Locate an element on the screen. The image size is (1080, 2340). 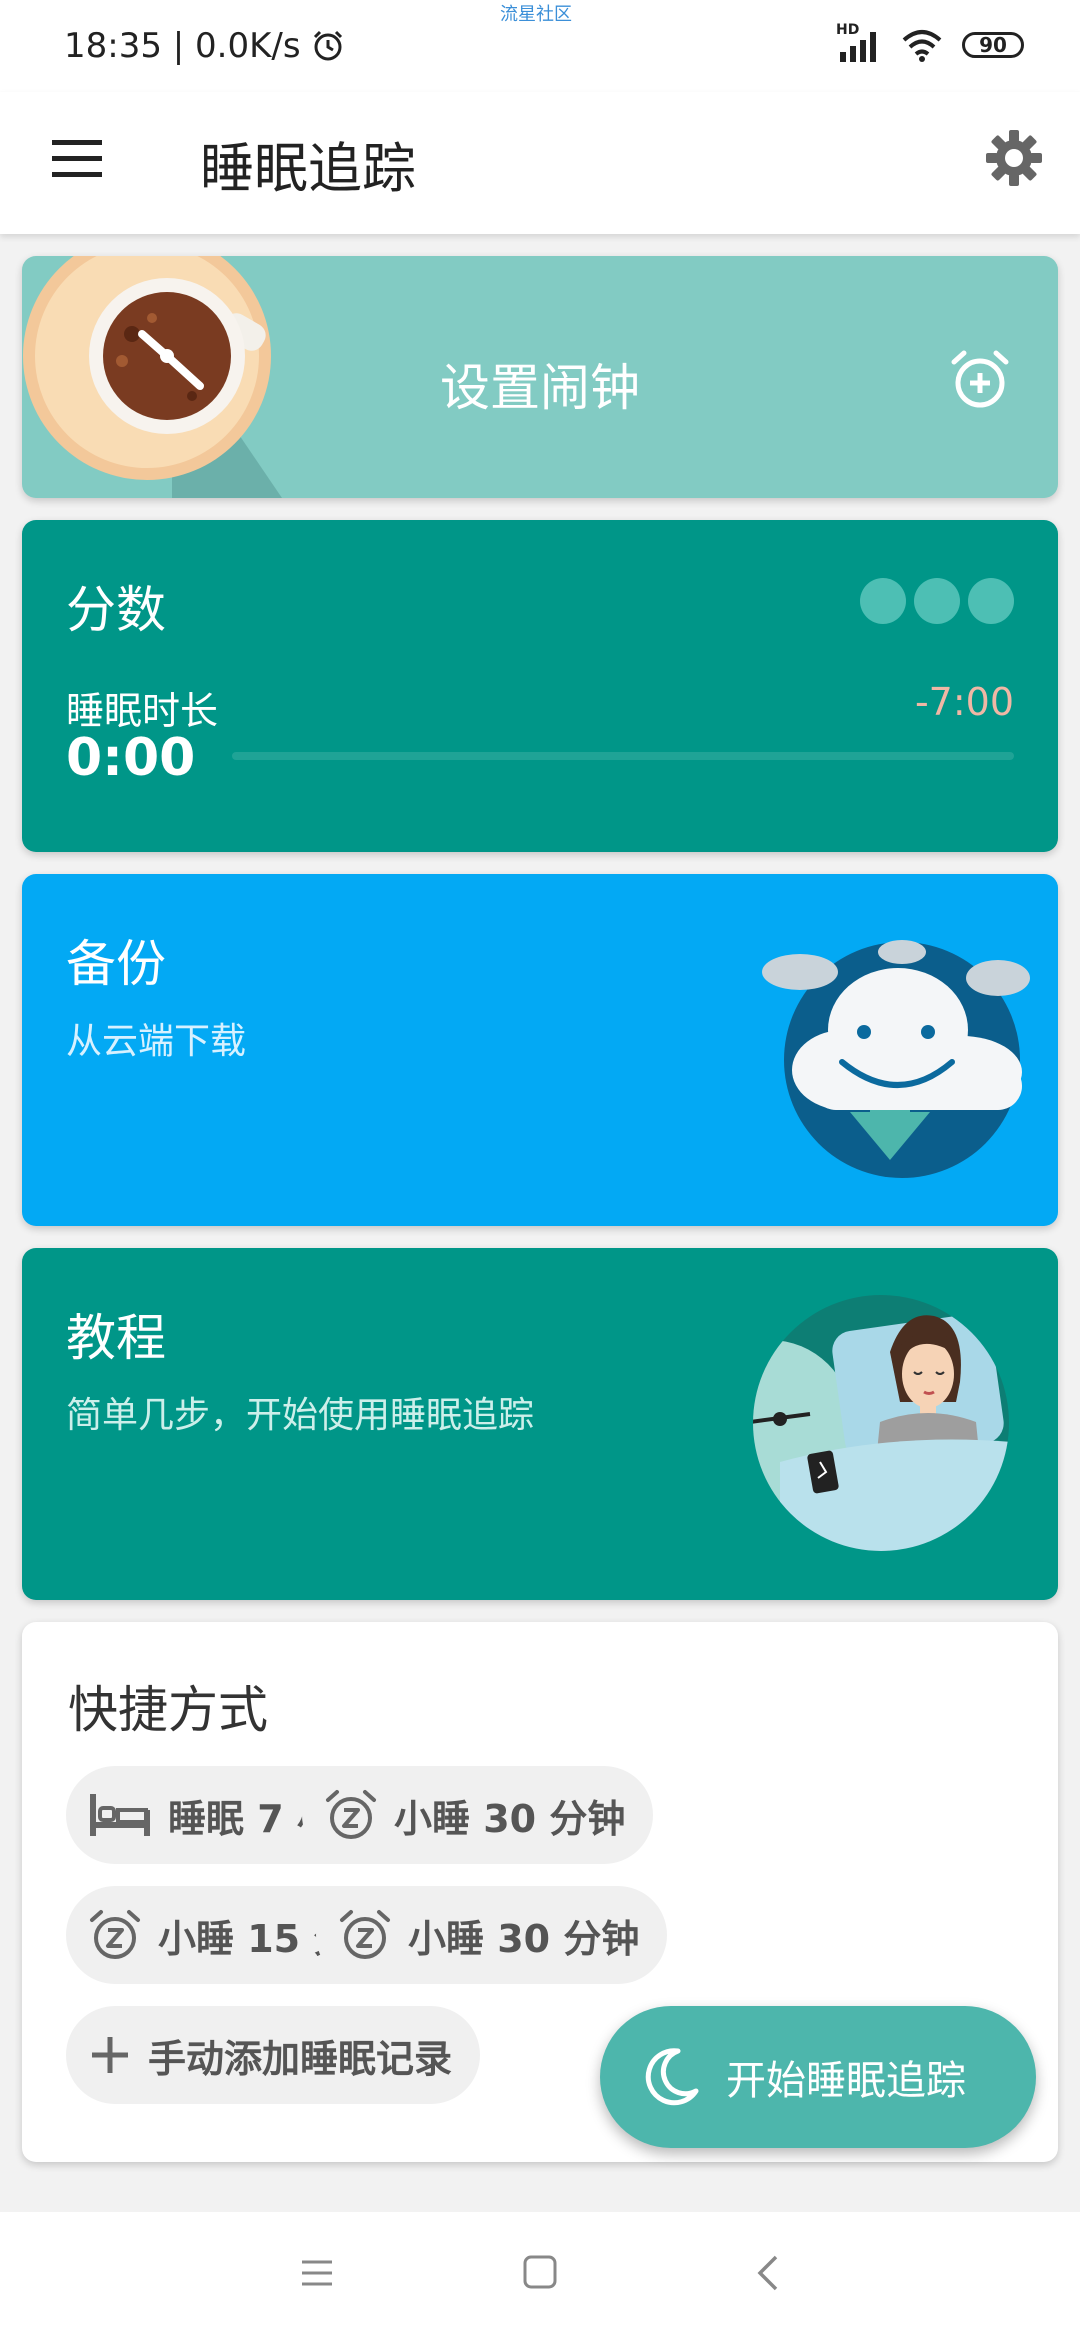
gear-icon is located at coordinates (1014, 158).